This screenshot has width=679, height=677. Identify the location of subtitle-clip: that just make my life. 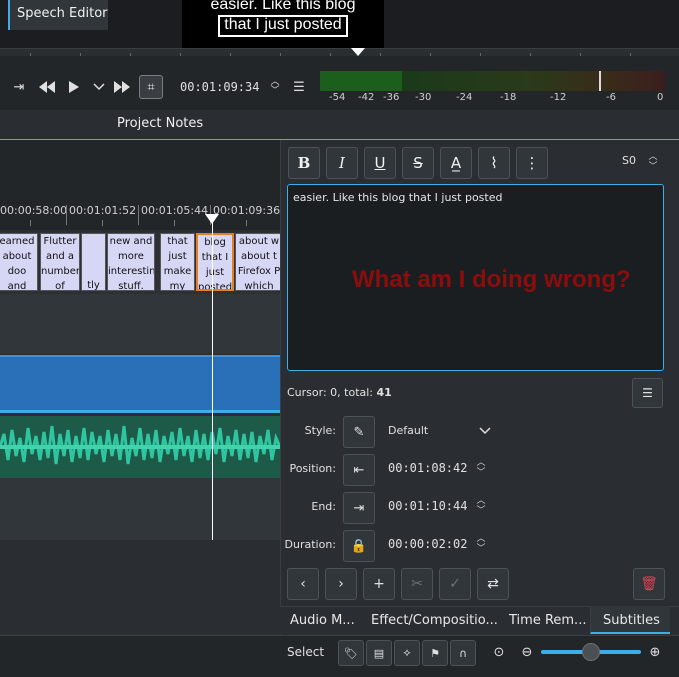
(177, 262).